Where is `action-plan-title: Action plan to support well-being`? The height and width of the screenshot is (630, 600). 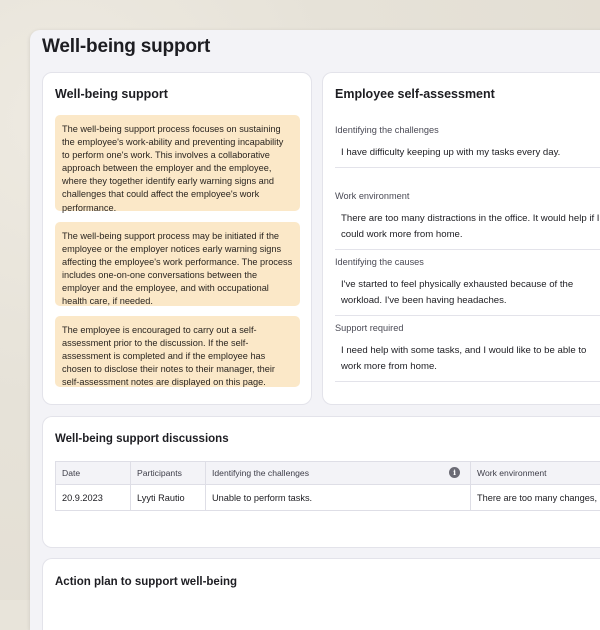
action-plan-title: Action plan to support well-being is located at coordinates (146, 582).